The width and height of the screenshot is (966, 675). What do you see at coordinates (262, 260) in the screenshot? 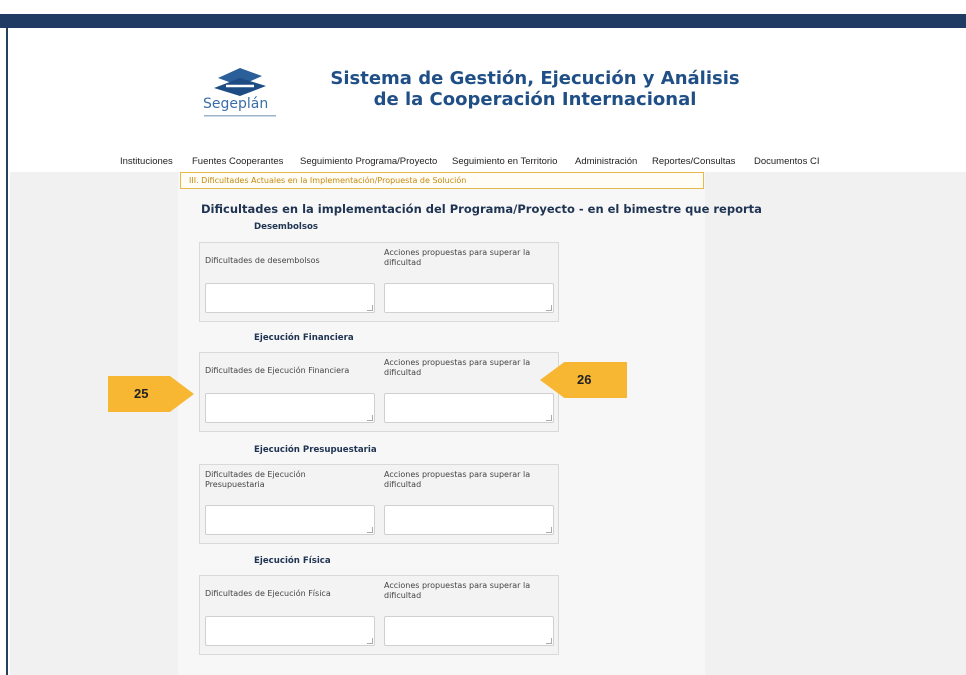
I see `field-label: Dificultades de desembolsos` at bounding box center [262, 260].